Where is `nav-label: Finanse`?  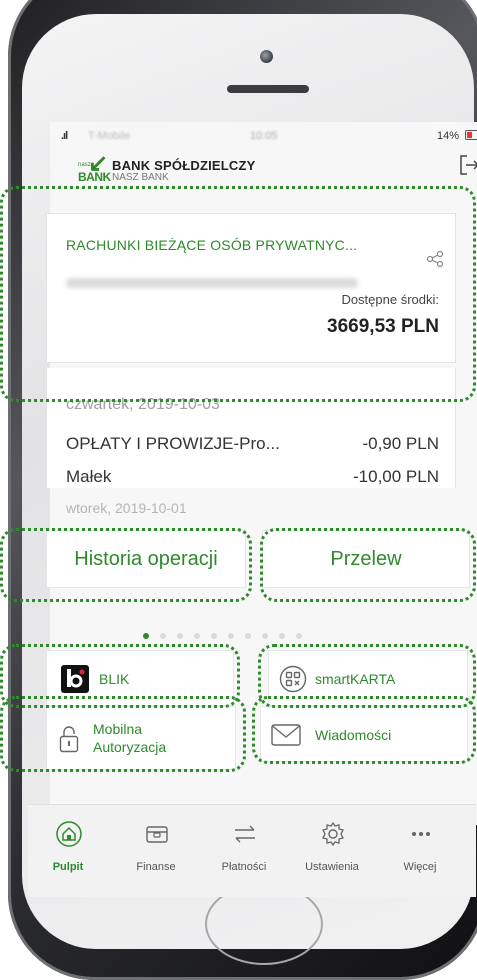 nav-label: Finanse is located at coordinates (156, 867).